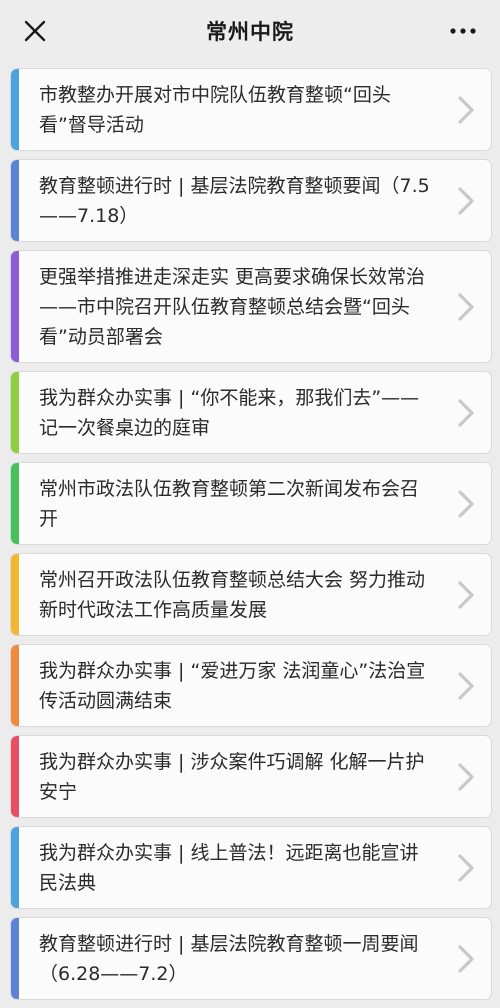 The image size is (500, 1008). What do you see at coordinates (463, 31) in the screenshot?
I see `more-dots-icon` at bounding box center [463, 31].